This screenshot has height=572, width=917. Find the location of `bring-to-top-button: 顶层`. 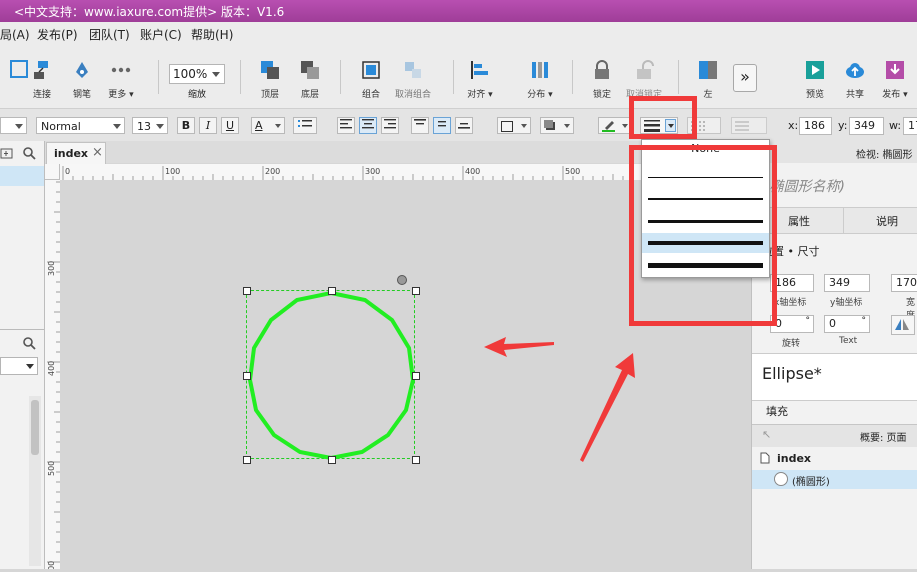

bring-to-top-button: 顶层 is located at coordinates (270, 77).